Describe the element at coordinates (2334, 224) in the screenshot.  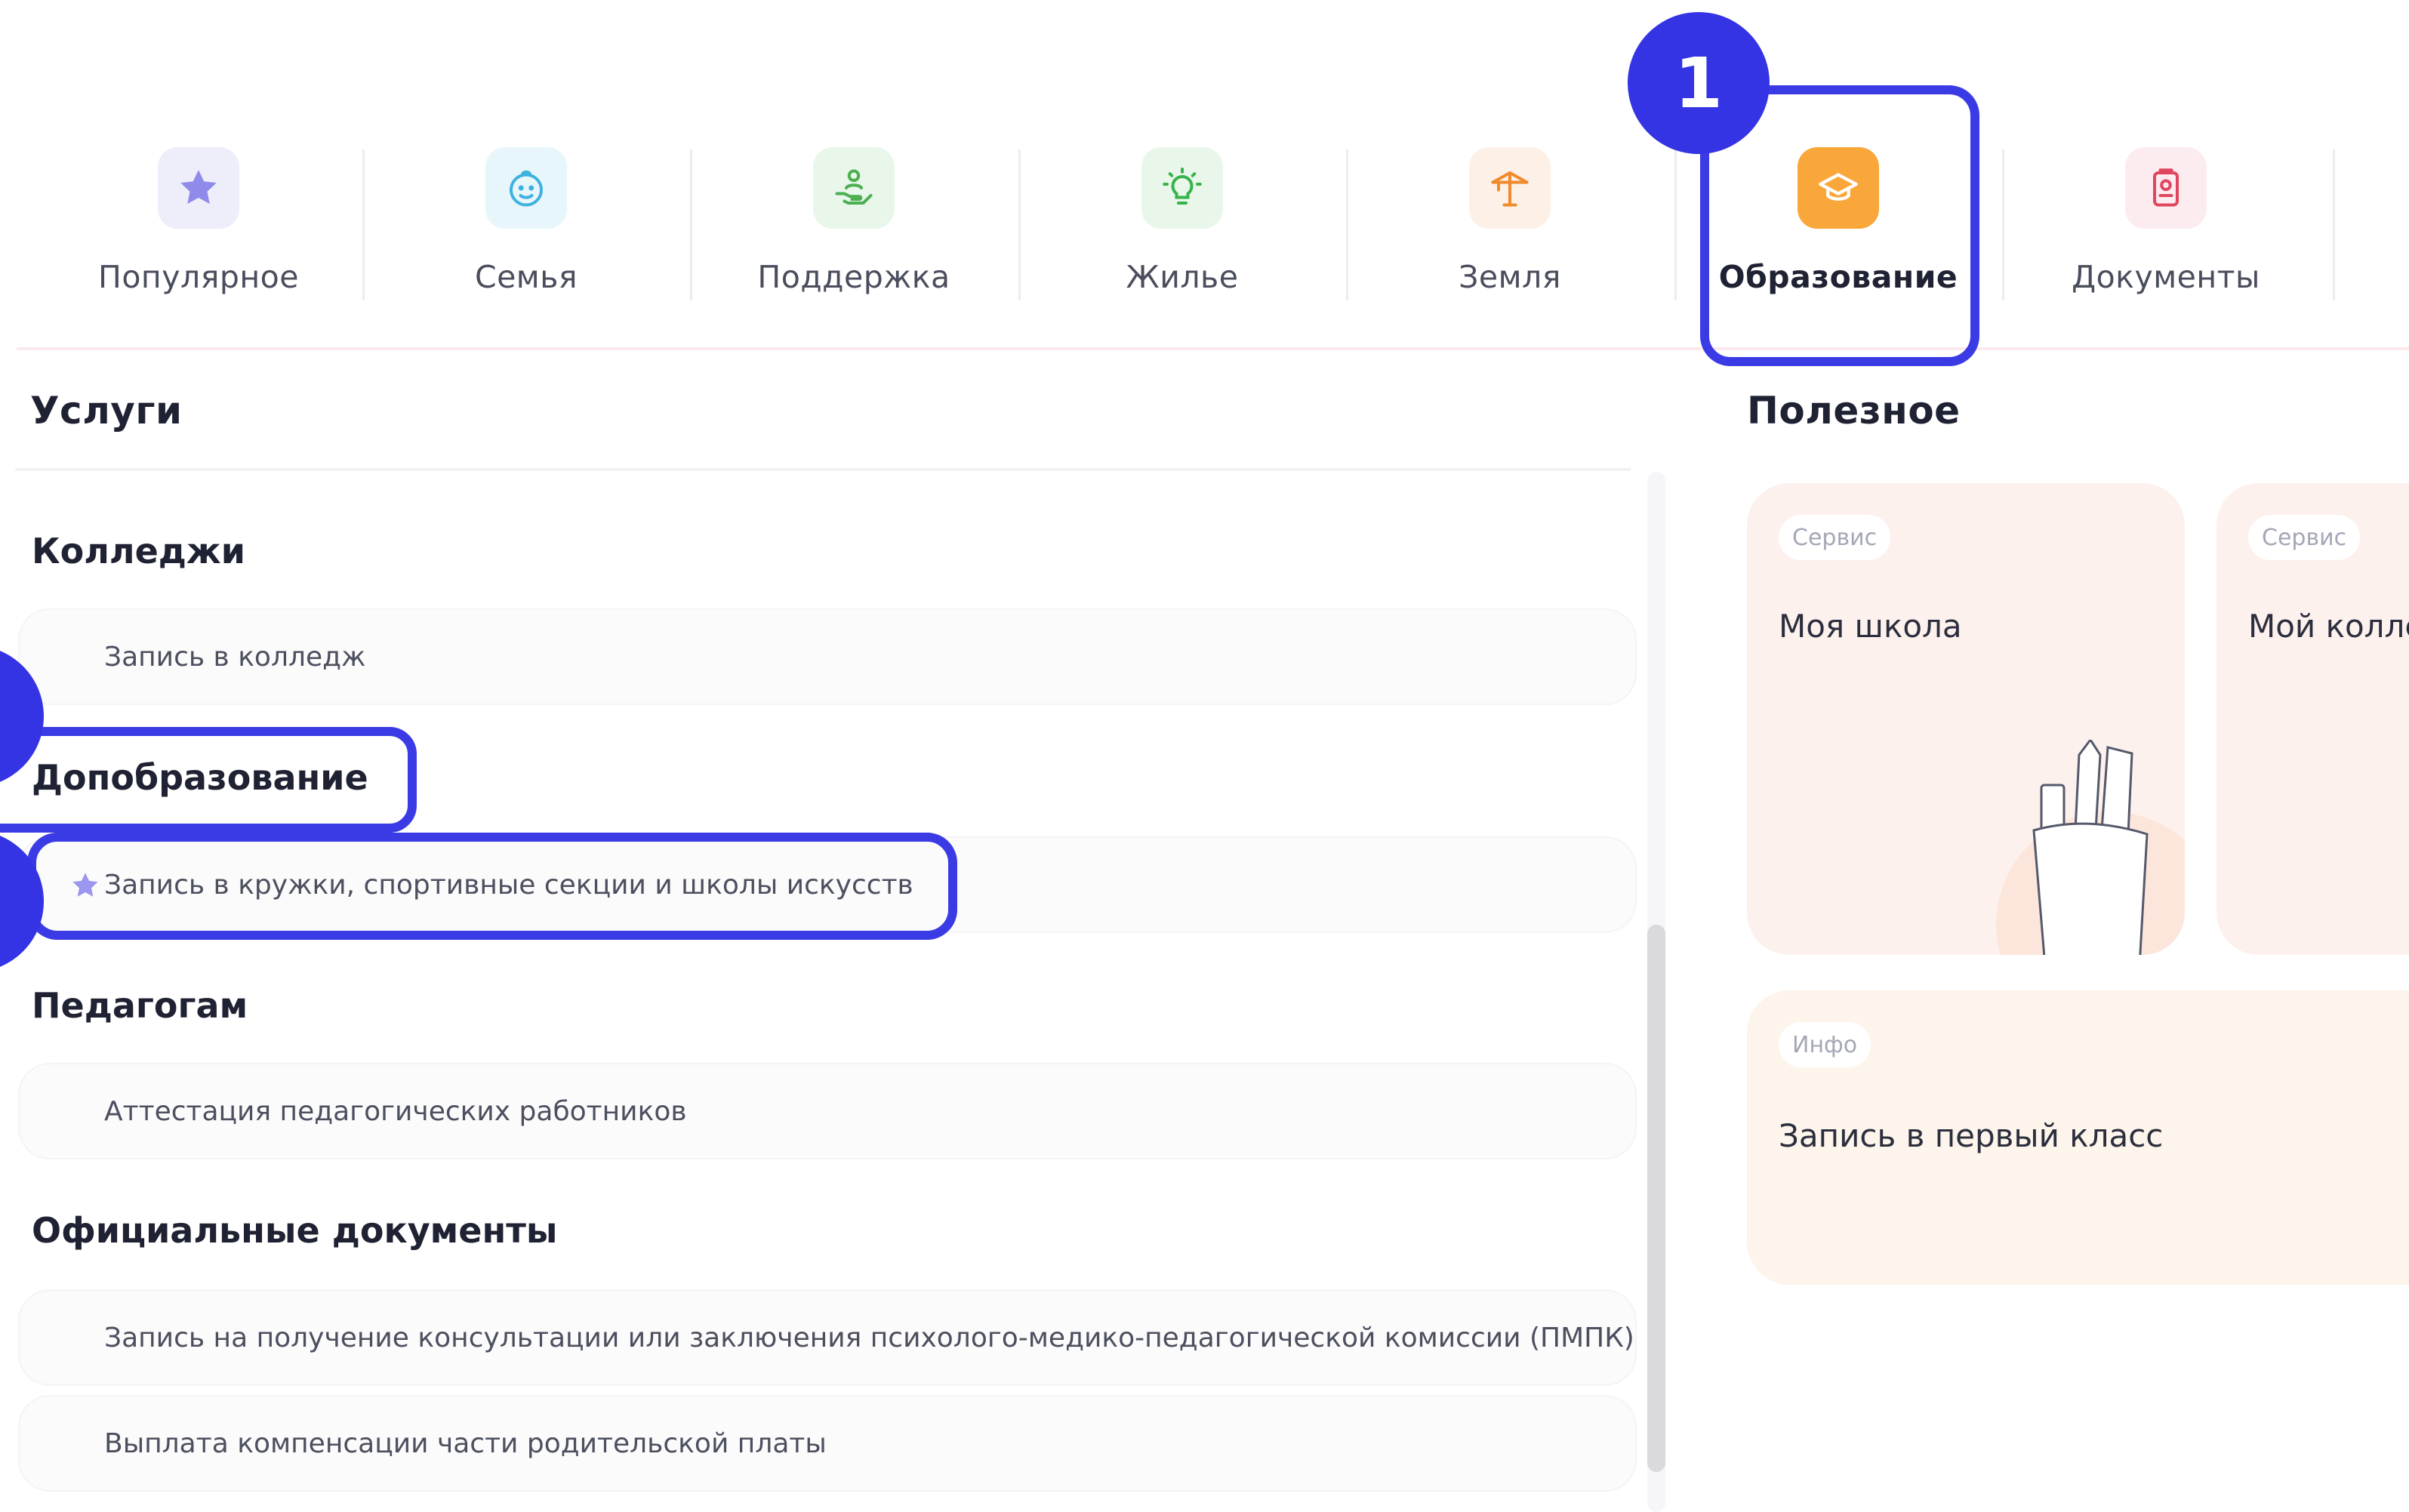
I see `divider` at that location.